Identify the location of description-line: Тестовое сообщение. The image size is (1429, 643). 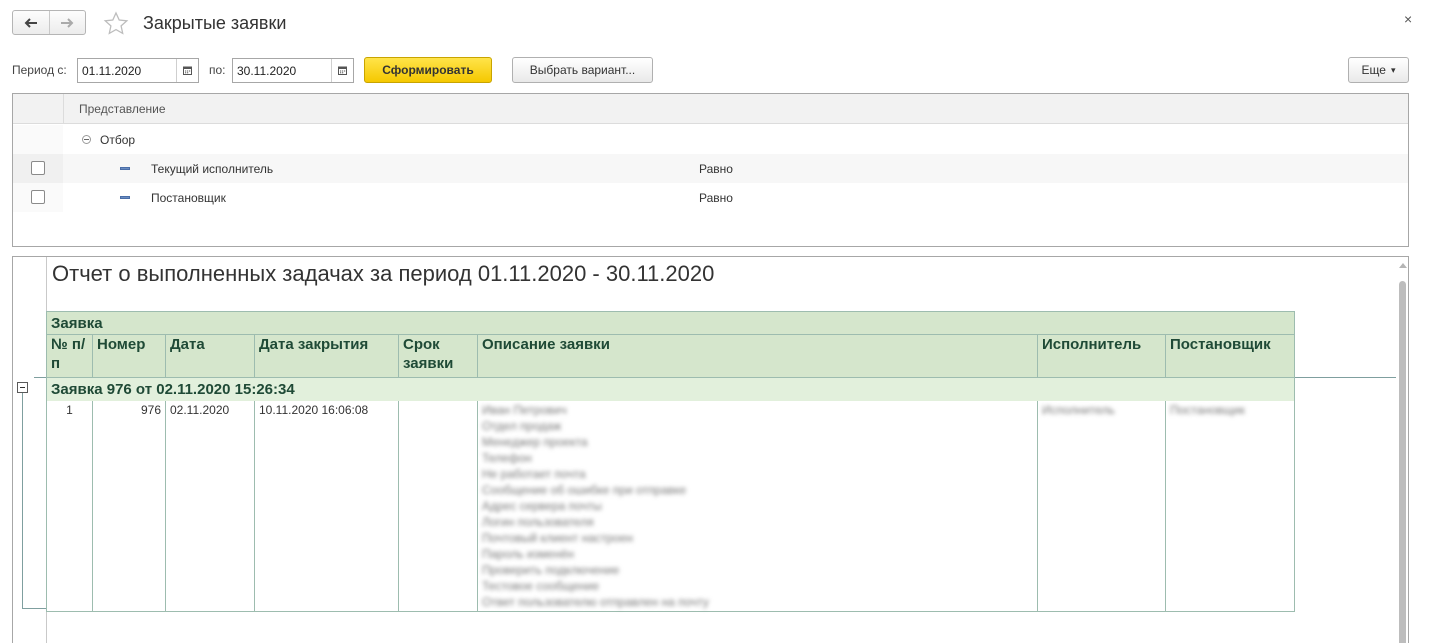
(541, 585).